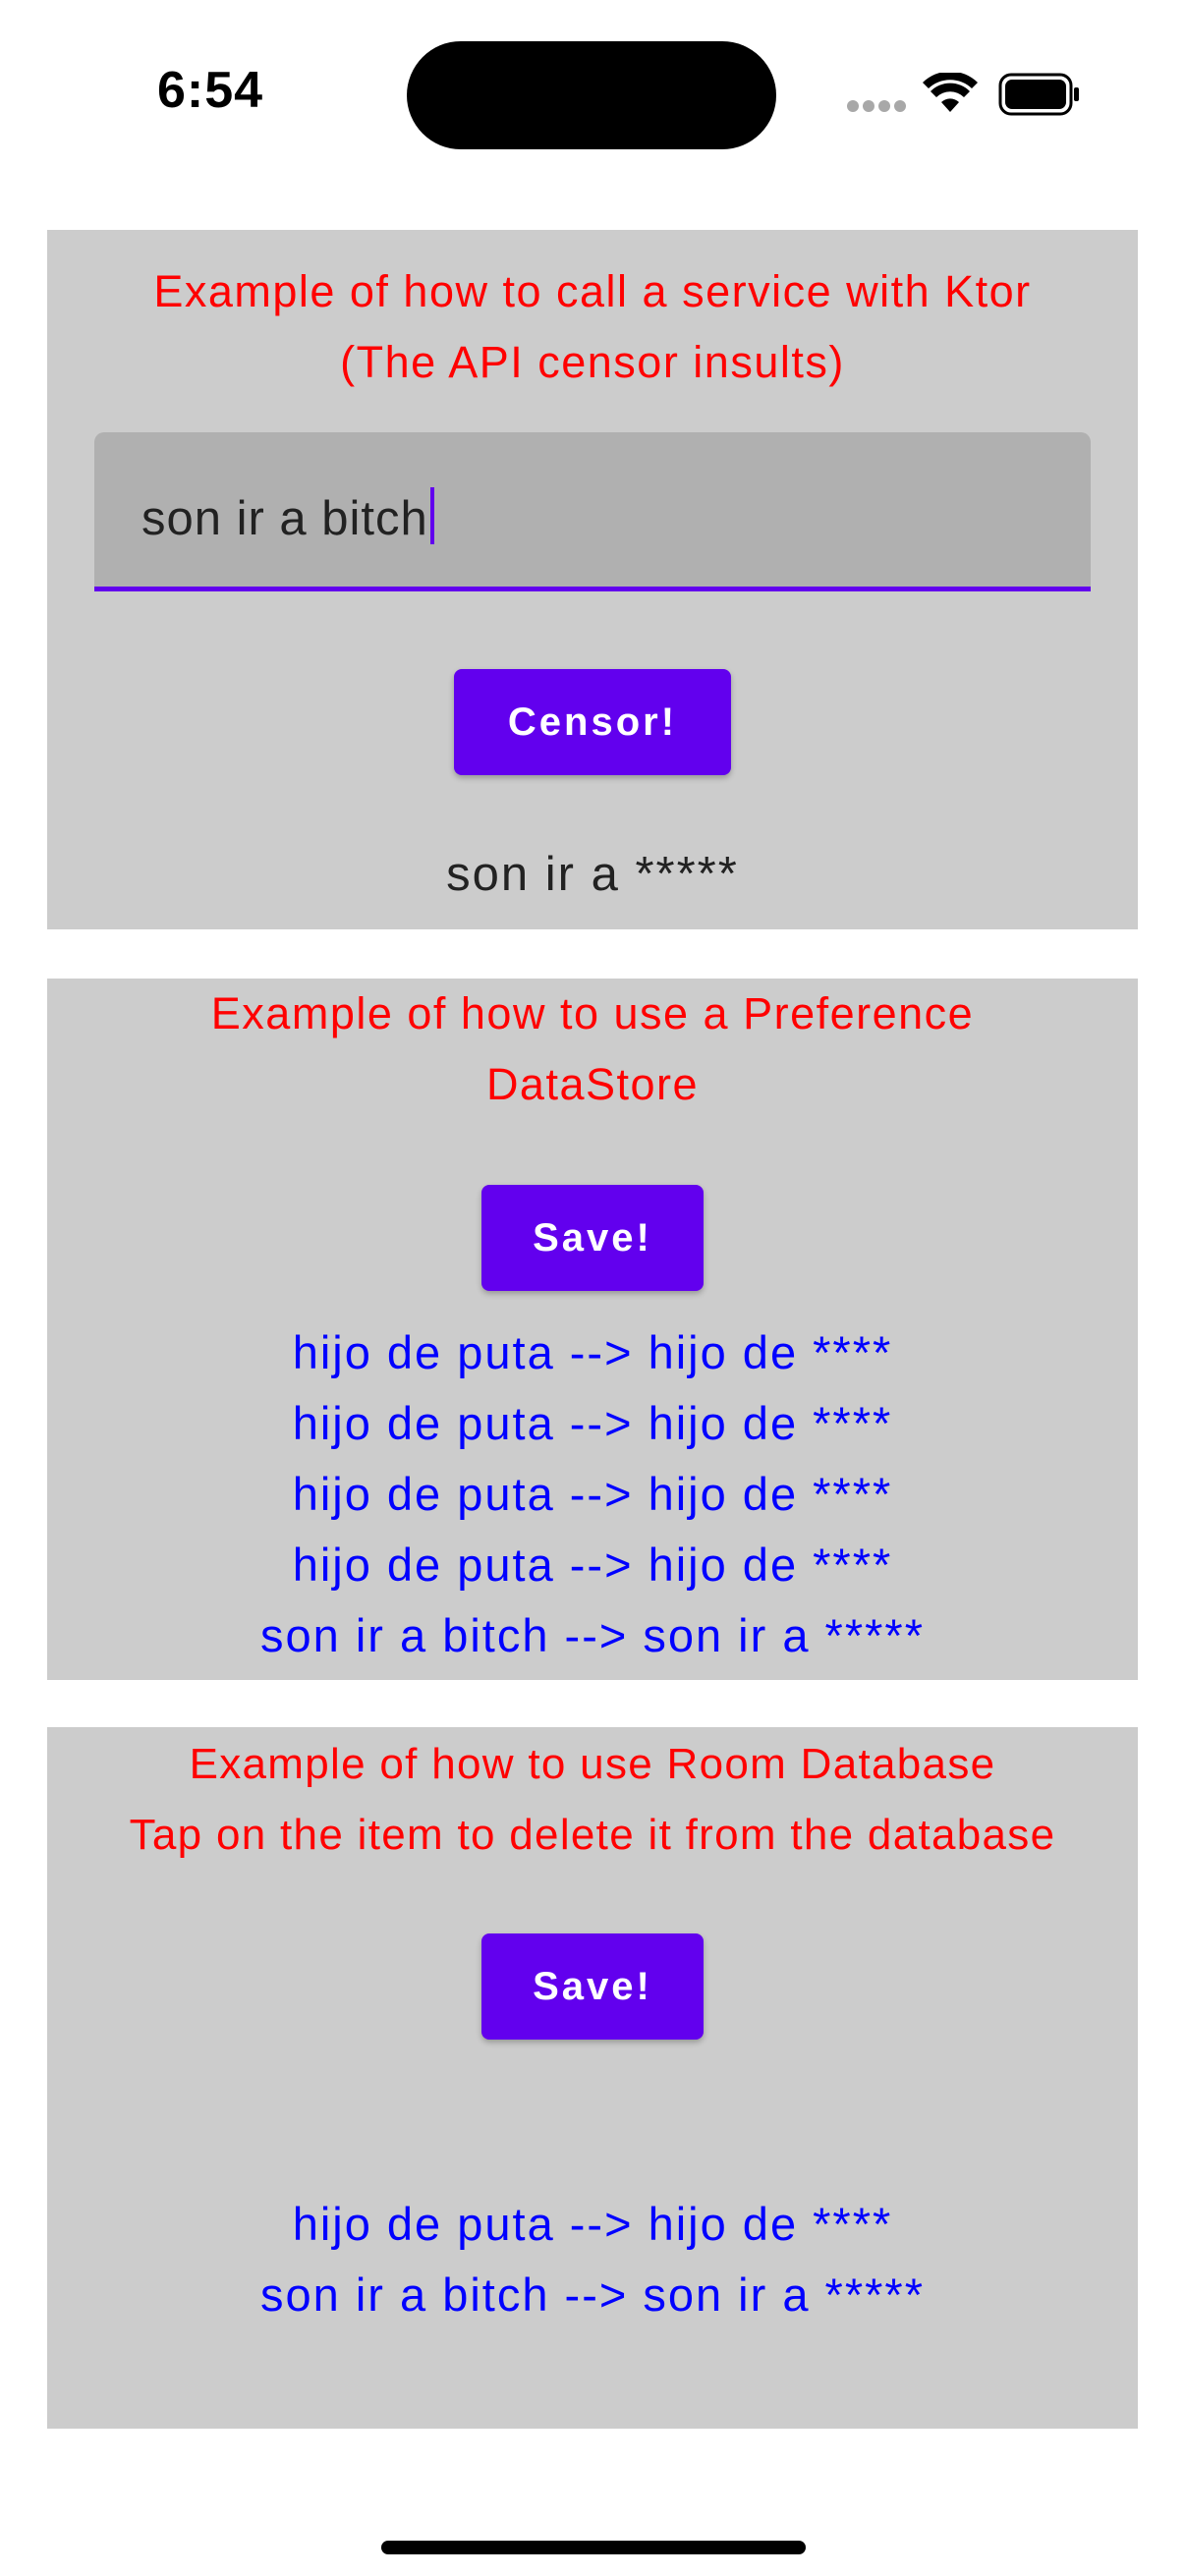 This screenshot has width=1185, height=2576. What do you see at coordinates (211, 90) in the screenshot?
I see `status-time: 6:54` at bounding box center [211, 90].